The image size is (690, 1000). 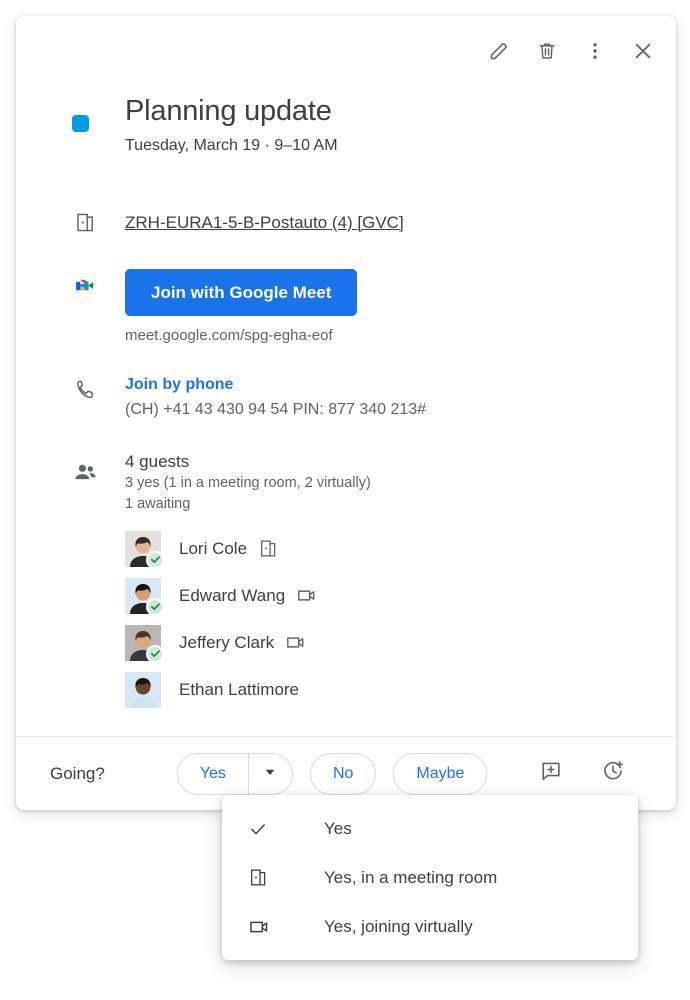 What do you see at coordinates (582, 774) in the screenshot?
I see `footer-icon-group` at bounding box center [582, 774].